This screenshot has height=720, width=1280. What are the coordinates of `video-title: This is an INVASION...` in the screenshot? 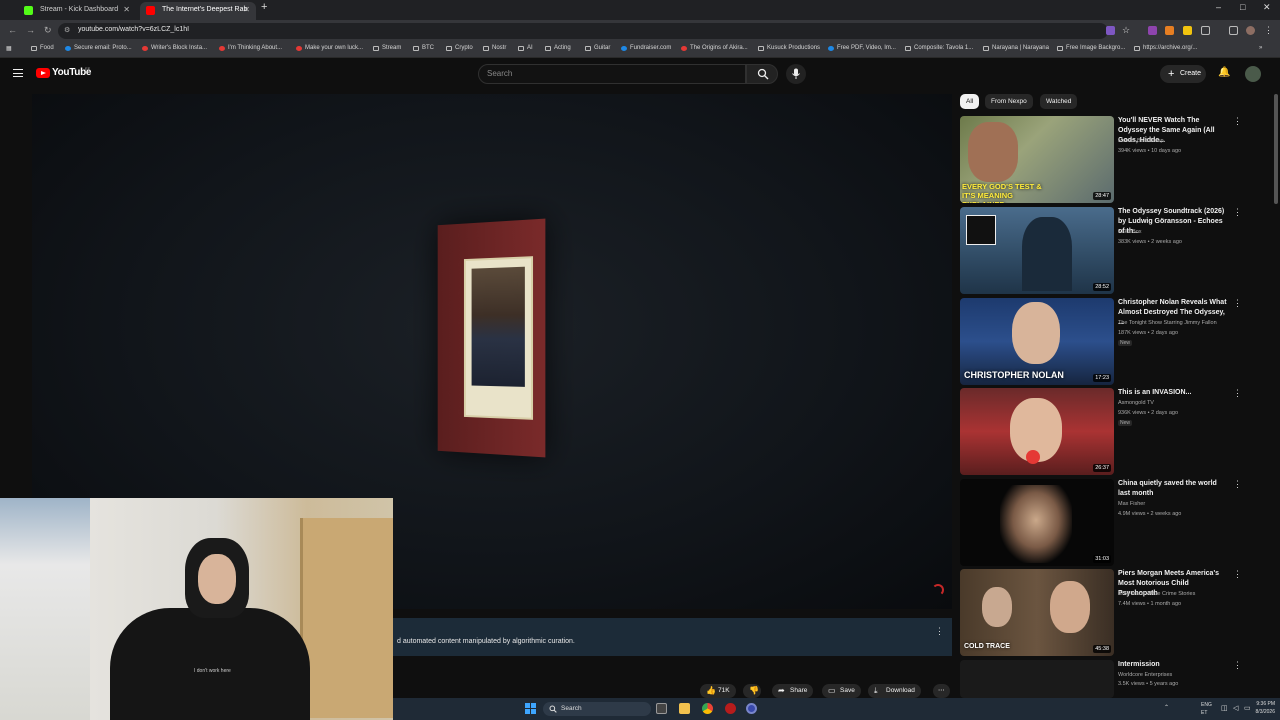 It's located at (1174, 393).